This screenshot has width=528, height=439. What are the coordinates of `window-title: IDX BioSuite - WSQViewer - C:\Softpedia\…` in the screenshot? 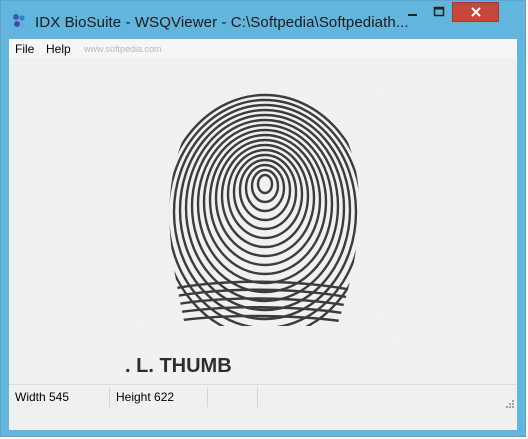 It's located at (222, 22).